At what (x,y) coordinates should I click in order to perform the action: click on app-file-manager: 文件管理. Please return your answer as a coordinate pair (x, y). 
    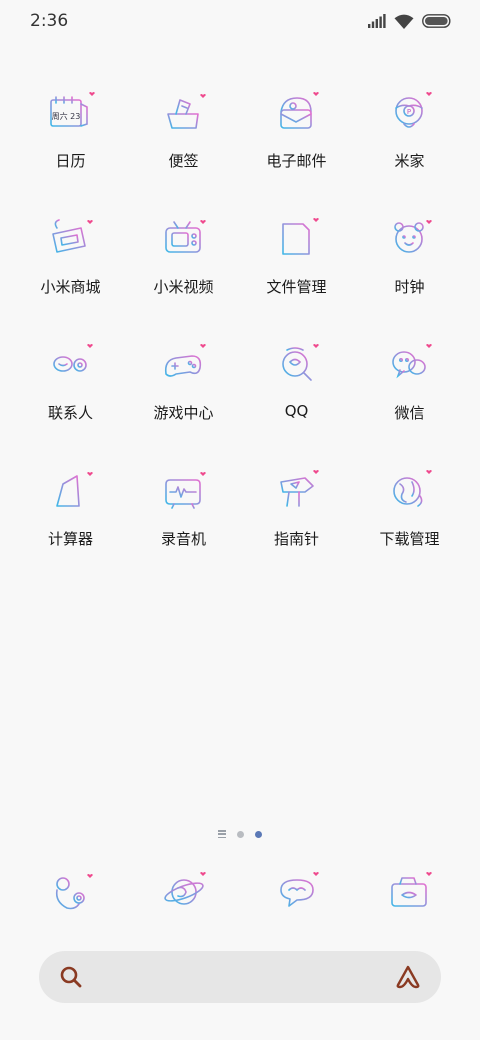
    Looking at the image, I should click on (296, 273).